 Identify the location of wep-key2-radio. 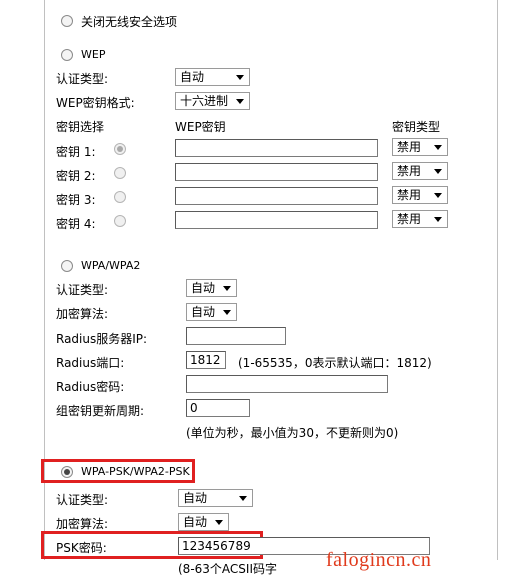
(120, 173).